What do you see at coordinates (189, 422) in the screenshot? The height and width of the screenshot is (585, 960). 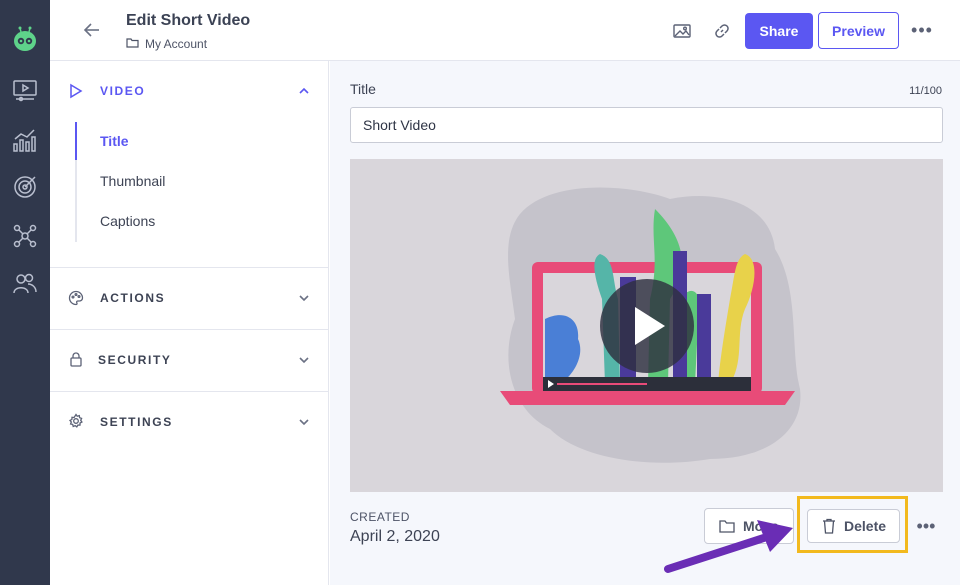 I see `section-settings-header: SETTINGS` at bounding box center [189, 422].